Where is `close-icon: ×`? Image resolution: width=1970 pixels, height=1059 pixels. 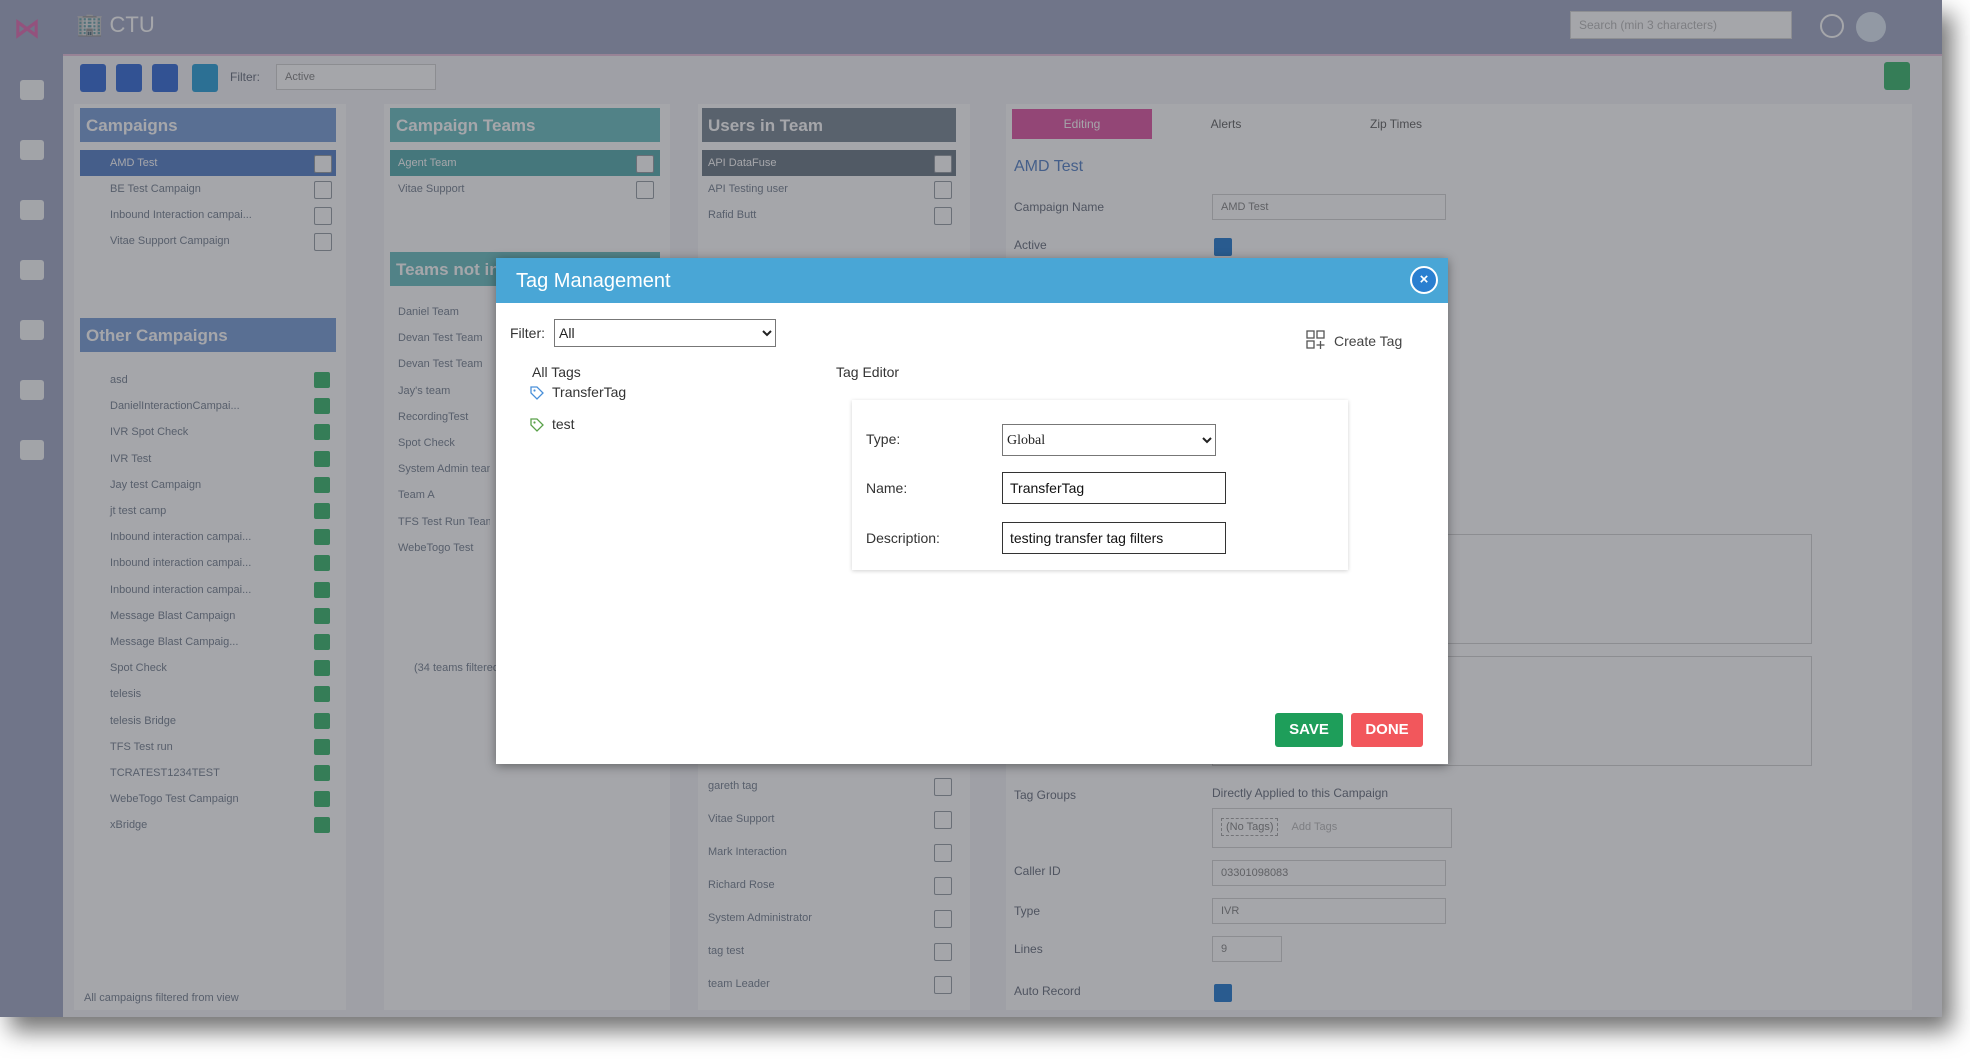 close-icon: × is located at coordinates (1424, 280).